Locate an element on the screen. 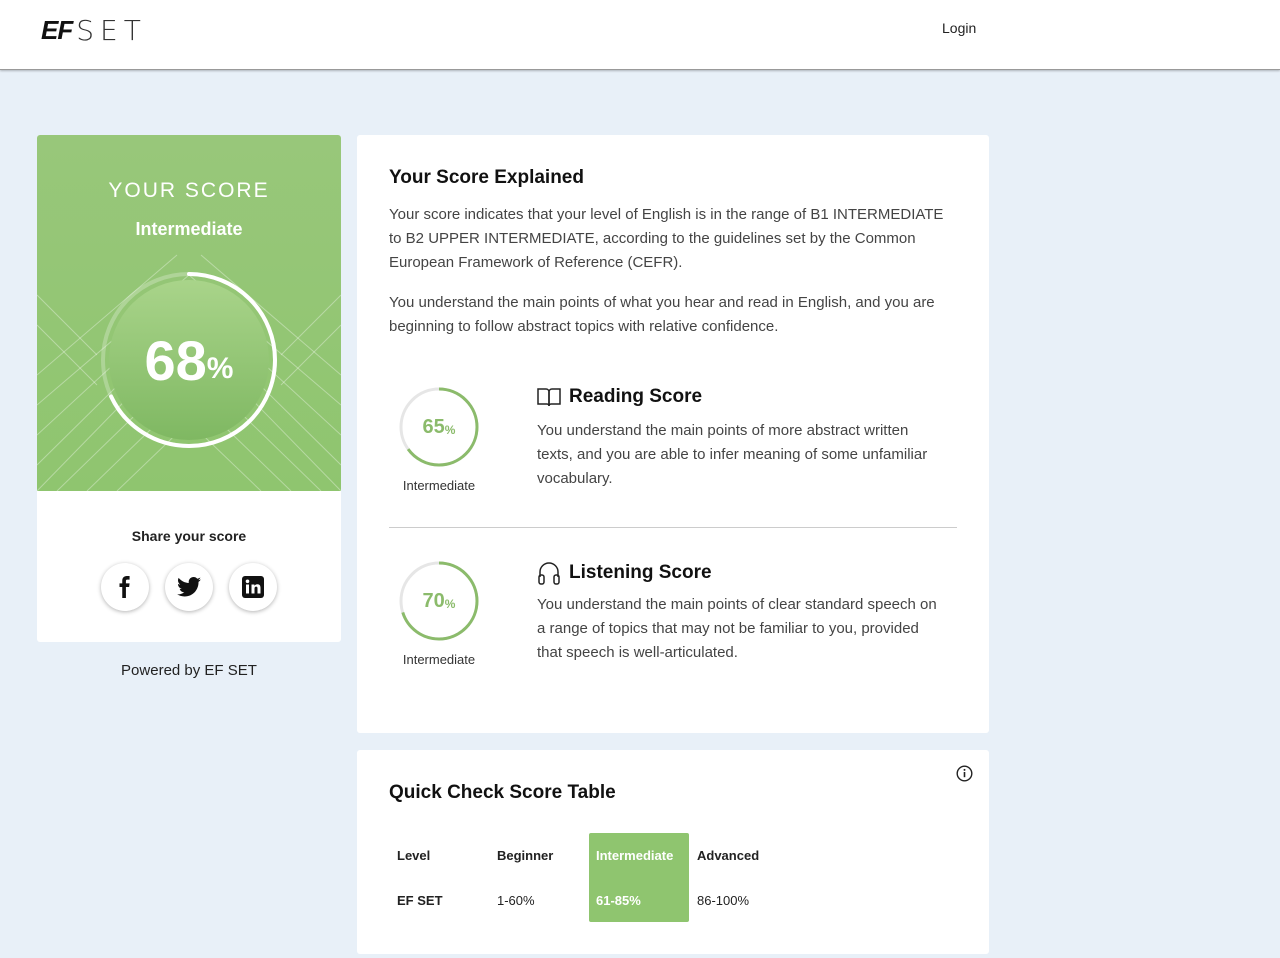  listening-level-label: Intermediate is located at coordinates (439, 659).